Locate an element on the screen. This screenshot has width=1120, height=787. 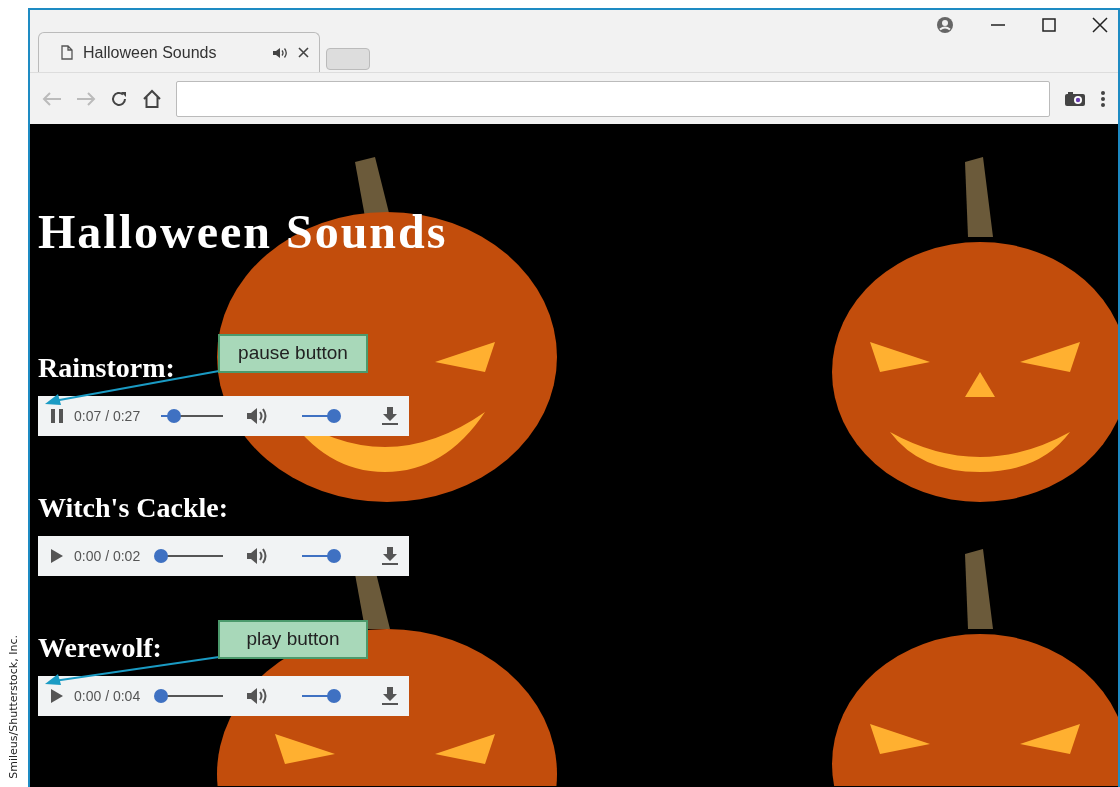
sound-title: Rainstorm: is located at coordinates (106, 368).